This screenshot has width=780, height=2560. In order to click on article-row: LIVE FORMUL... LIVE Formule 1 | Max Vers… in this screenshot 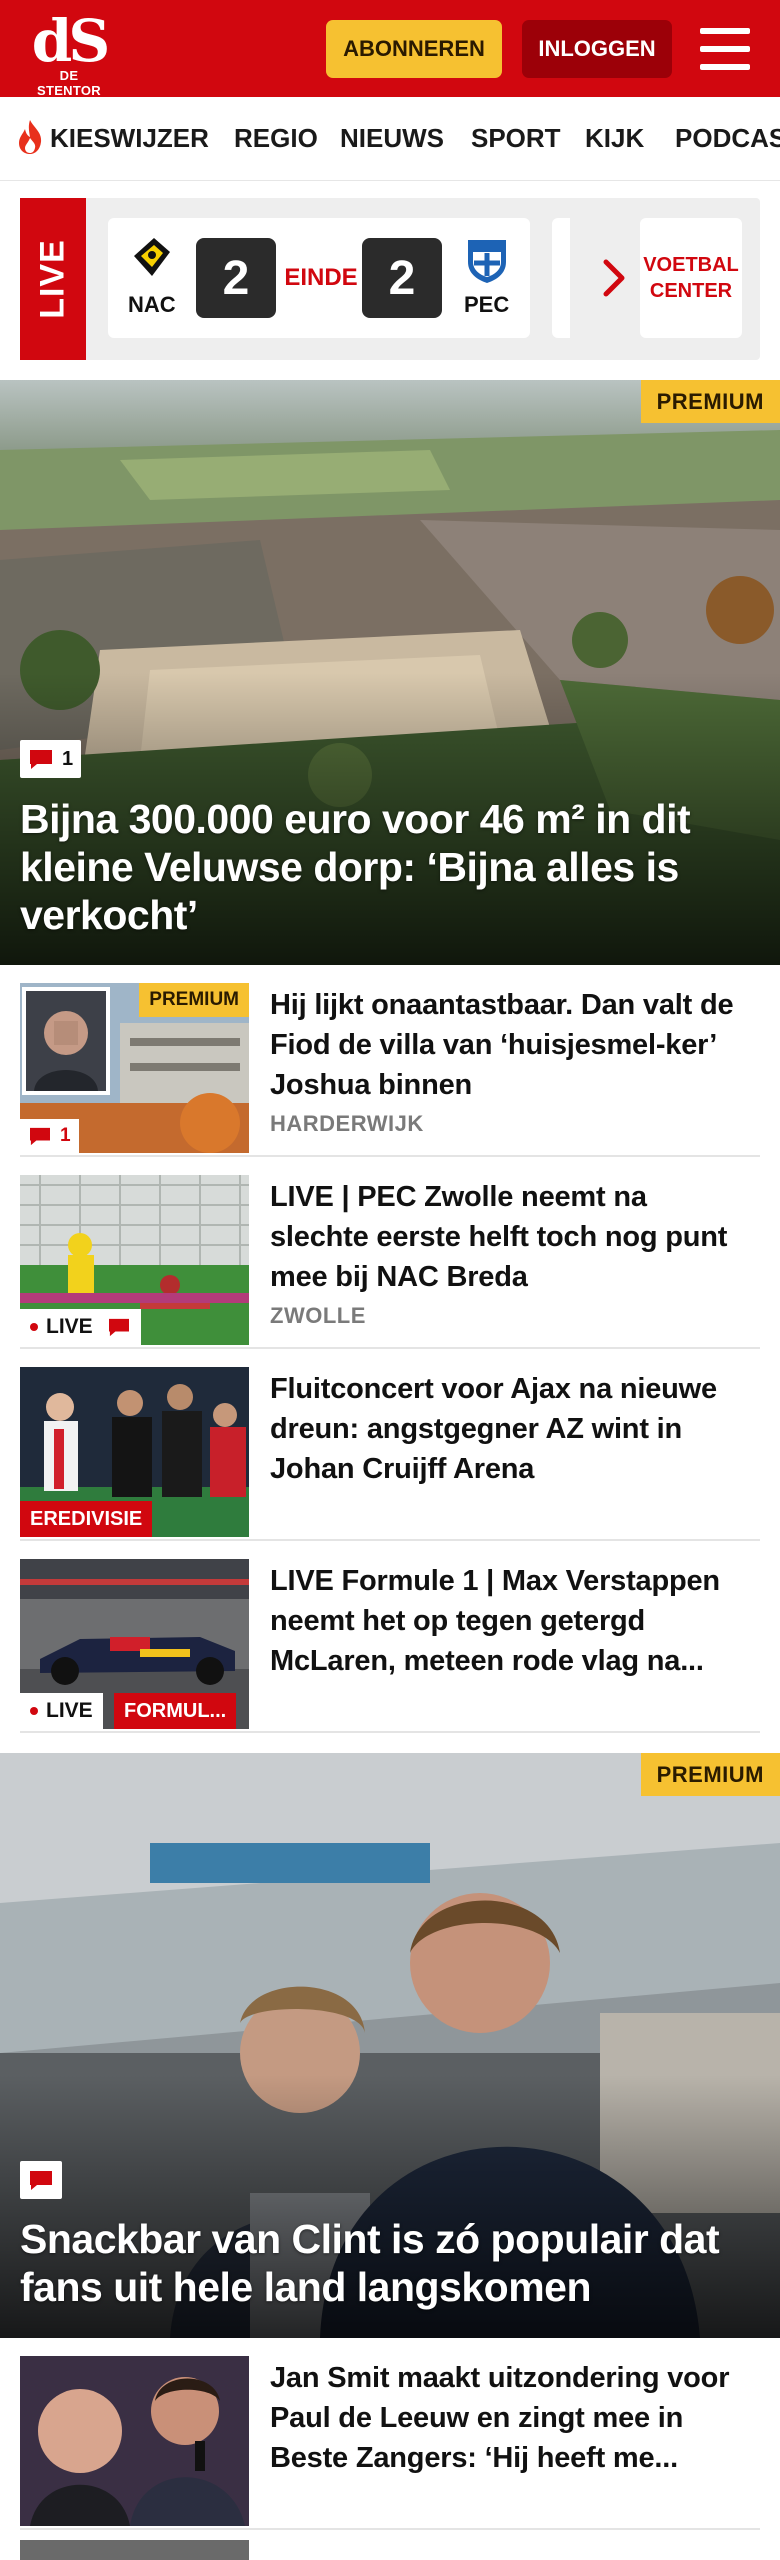, I will do `click(390, 1637)`.